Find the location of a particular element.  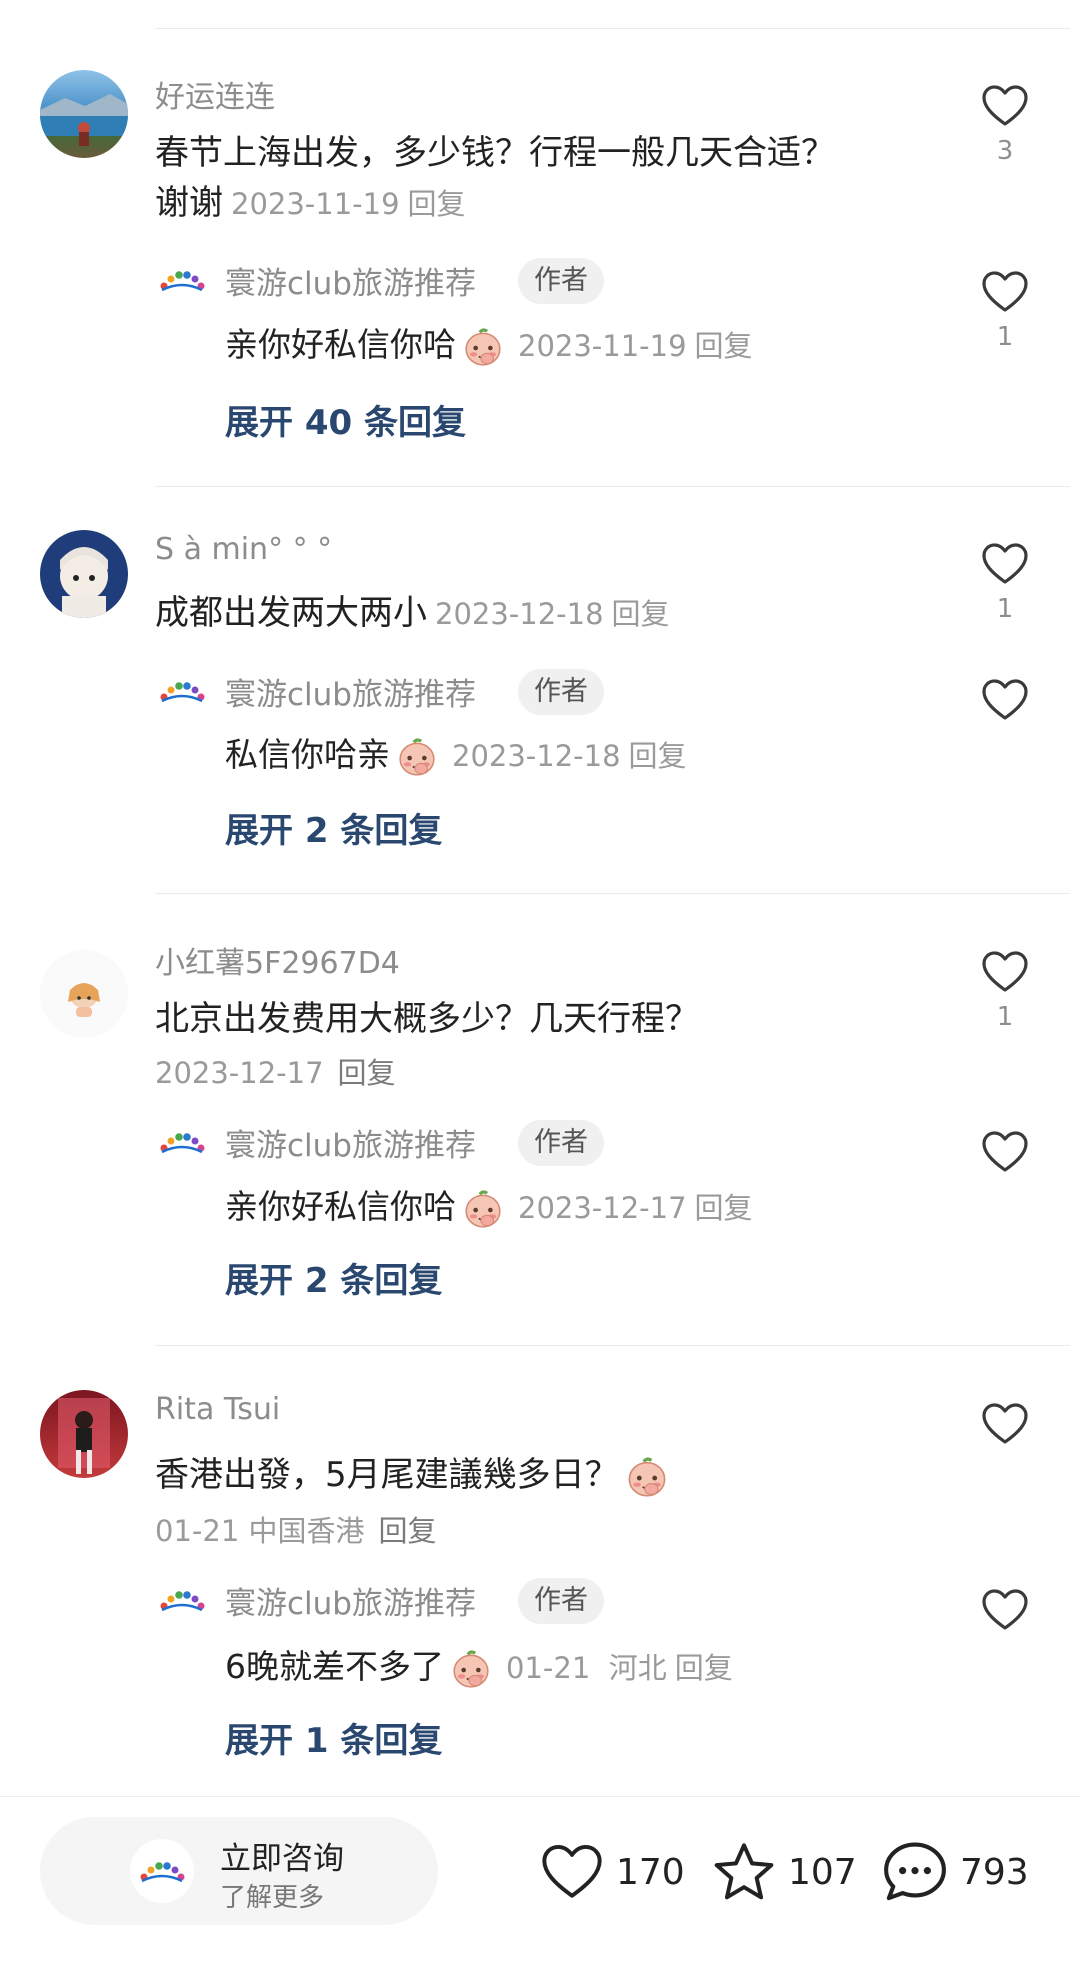

reply-text: 亲你好私信你哈 2023-11-19 回复 is located at coordinates (489, 343).